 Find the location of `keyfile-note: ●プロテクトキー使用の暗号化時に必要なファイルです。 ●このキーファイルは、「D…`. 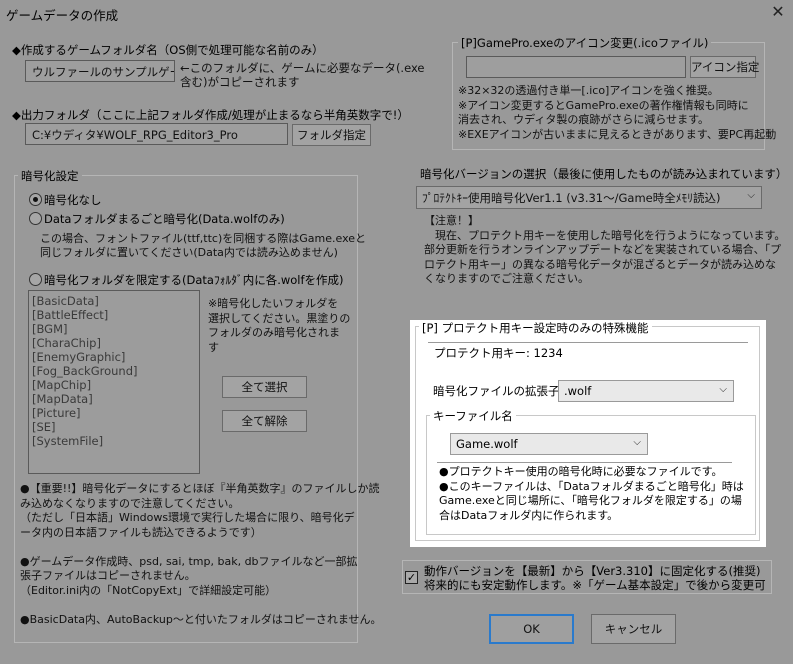

keyfile-note: ●プロテクトキー使用の暗号化時に必要なファイルです。 ●このキーファイルは、「D… is located at coordinates (591, 493).